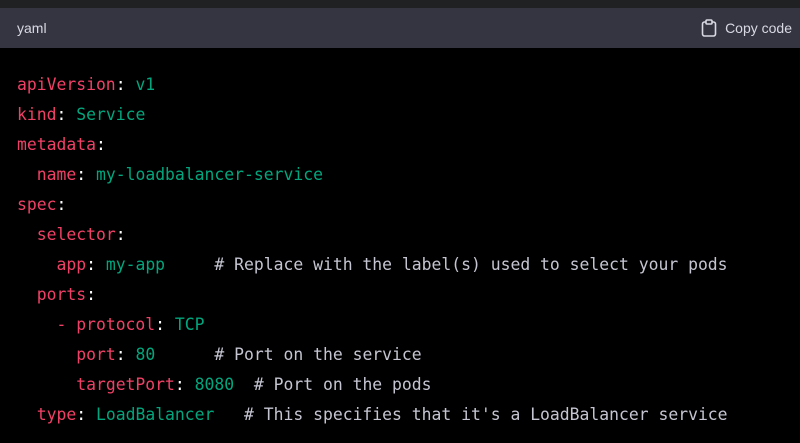 This screenshot has width=800, height=443. I want to click on code-line: metadata:, so click(408, 145).